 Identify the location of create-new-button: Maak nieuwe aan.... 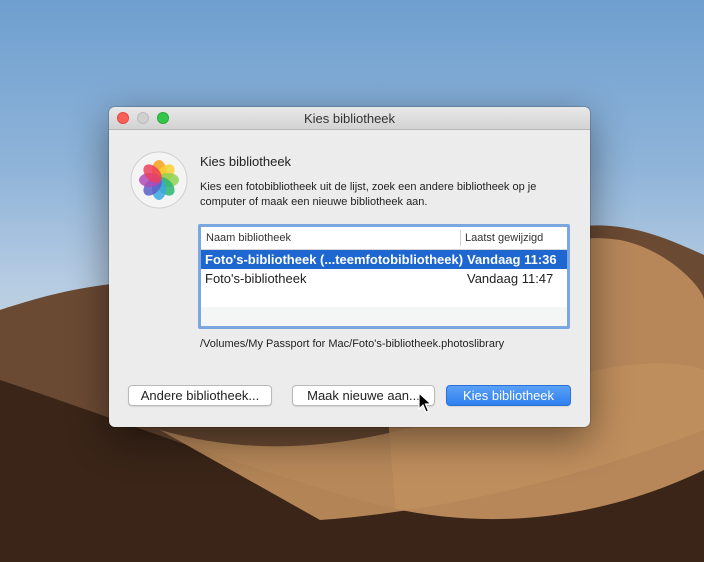
(363, 395).